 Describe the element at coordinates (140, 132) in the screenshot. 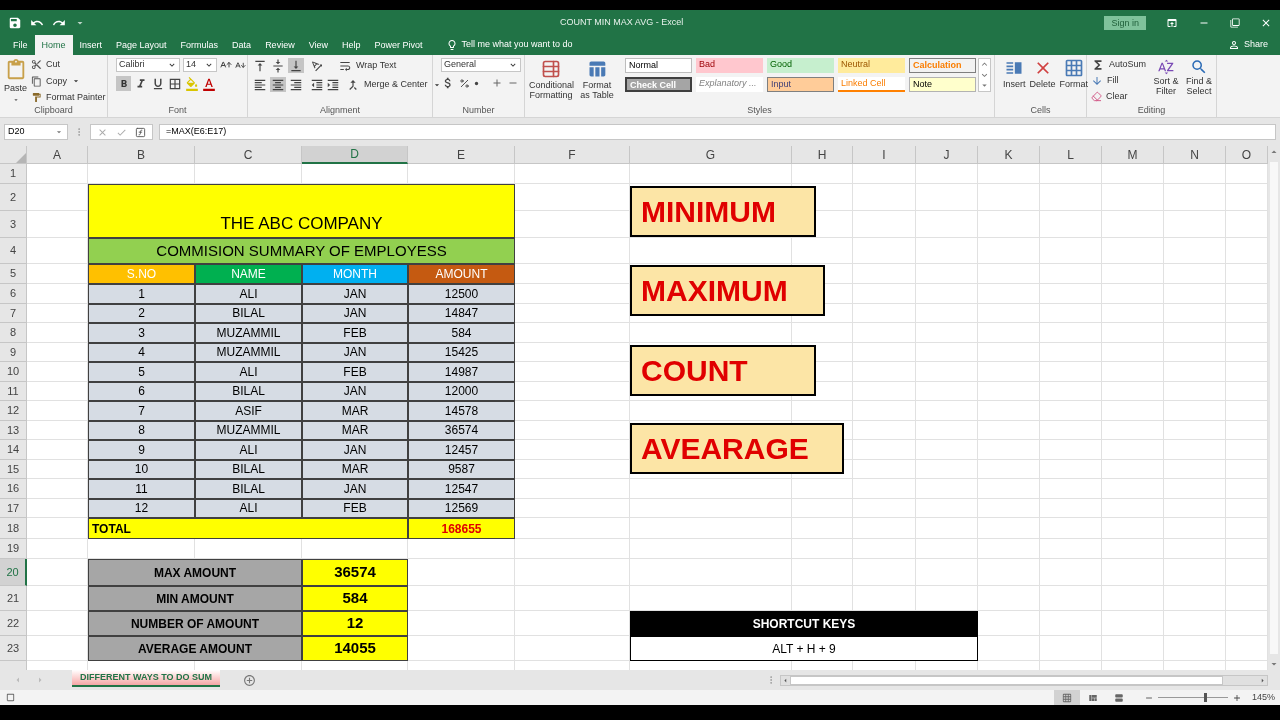

I see `insert-function-icon` at that location.